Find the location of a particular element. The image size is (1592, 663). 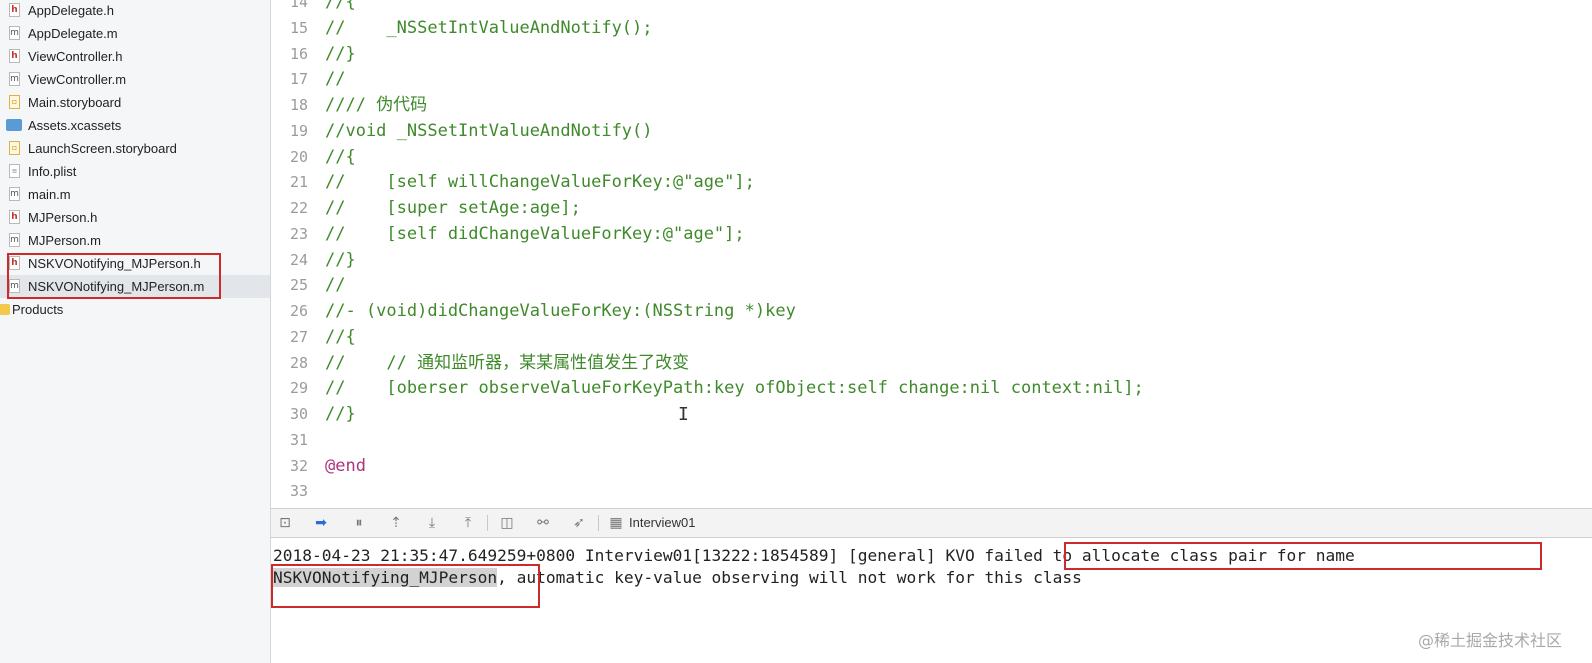

debug-target-label: Interview01 is located at coordinates (662, 523).